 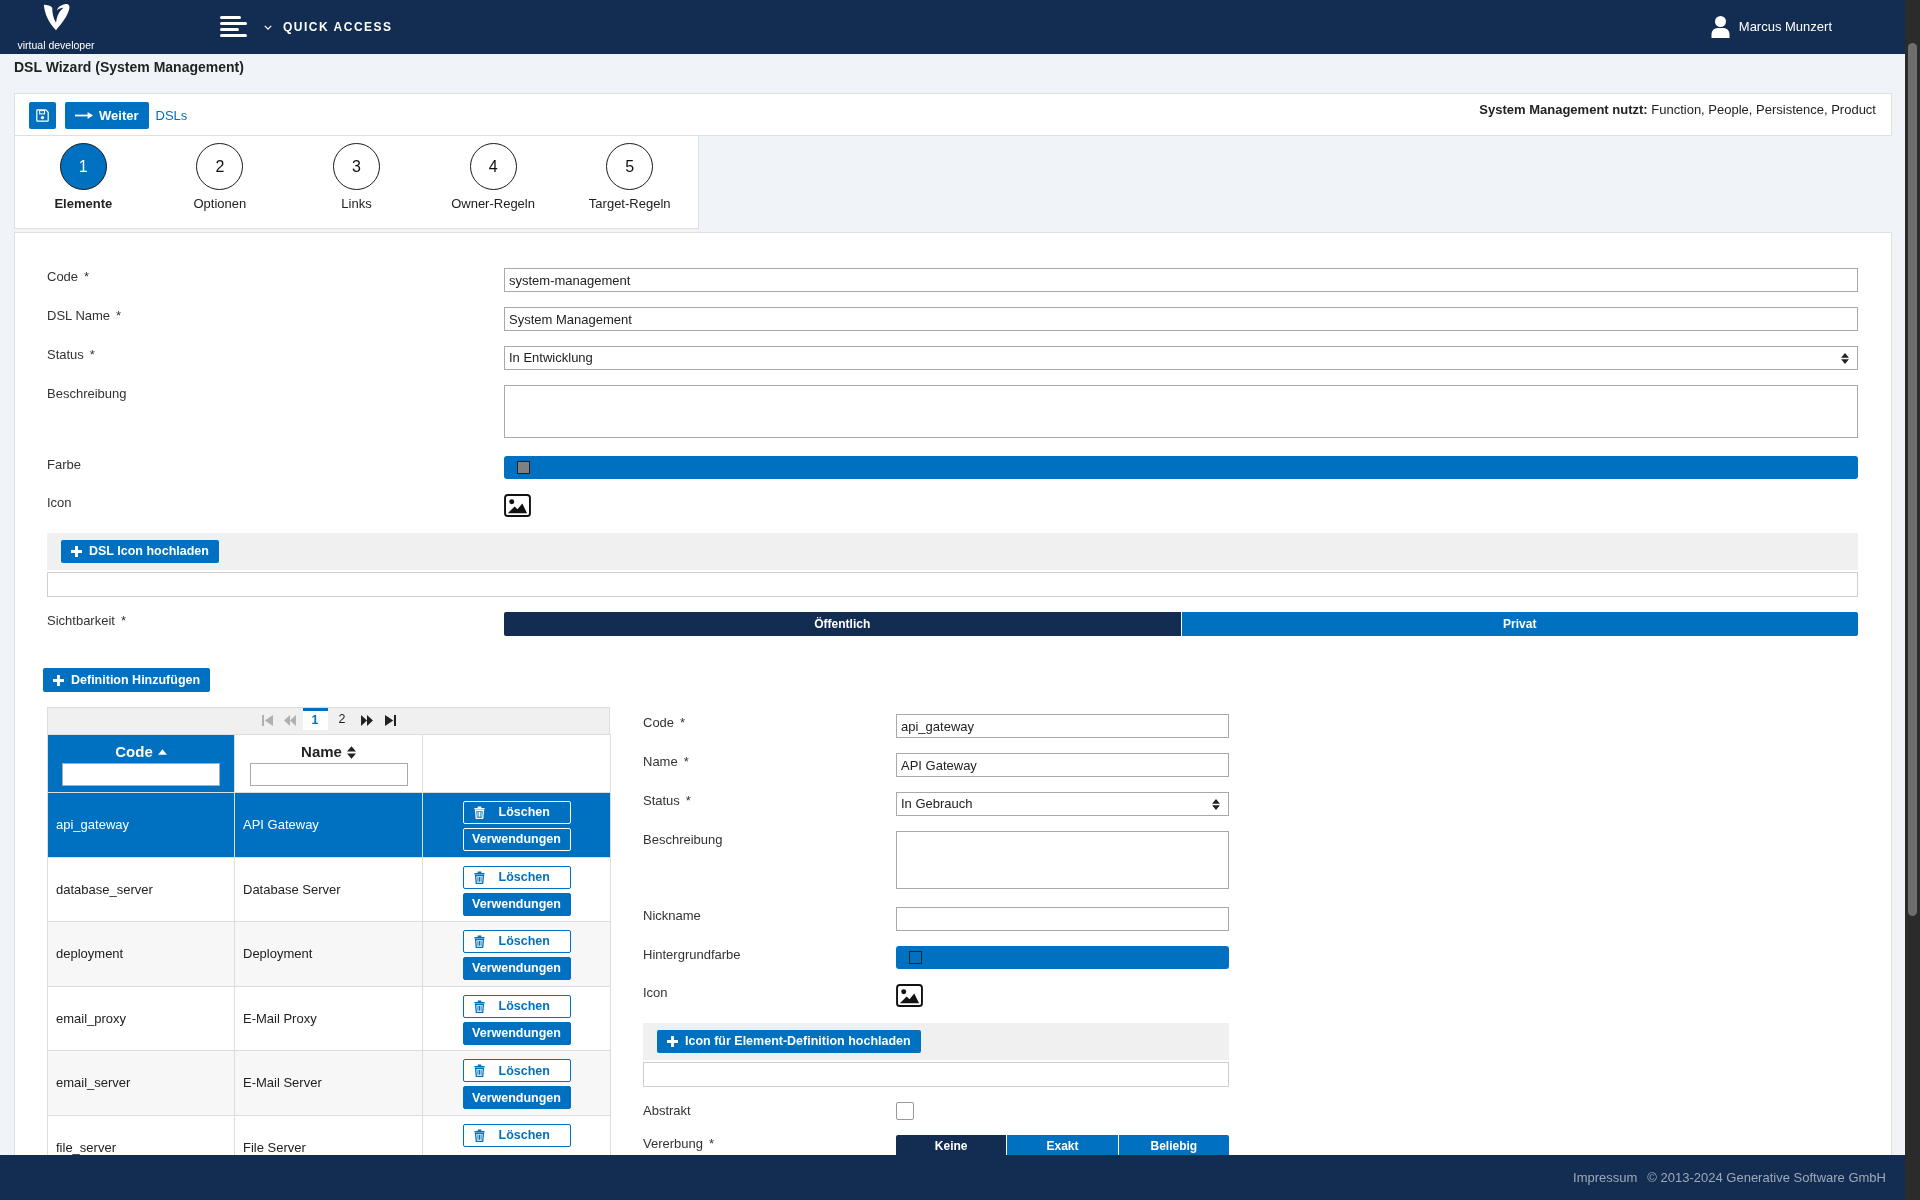 What do you see at coordinates (107, 115) in the screenshot?
I see `next-button: Weiter` at bounding box center [107, 115].